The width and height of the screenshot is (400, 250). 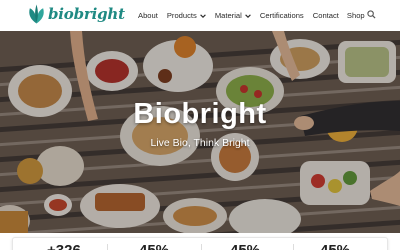 I want to click on nav-item-label: Material, so click(x=228, y=15).